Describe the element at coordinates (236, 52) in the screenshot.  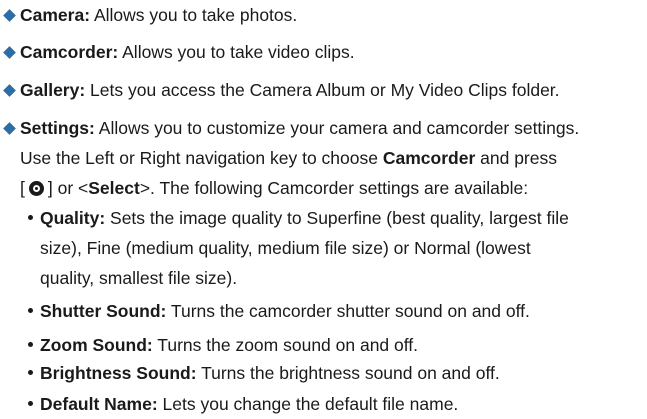
I see `item-description: Allows you to take video clips.` at that location.